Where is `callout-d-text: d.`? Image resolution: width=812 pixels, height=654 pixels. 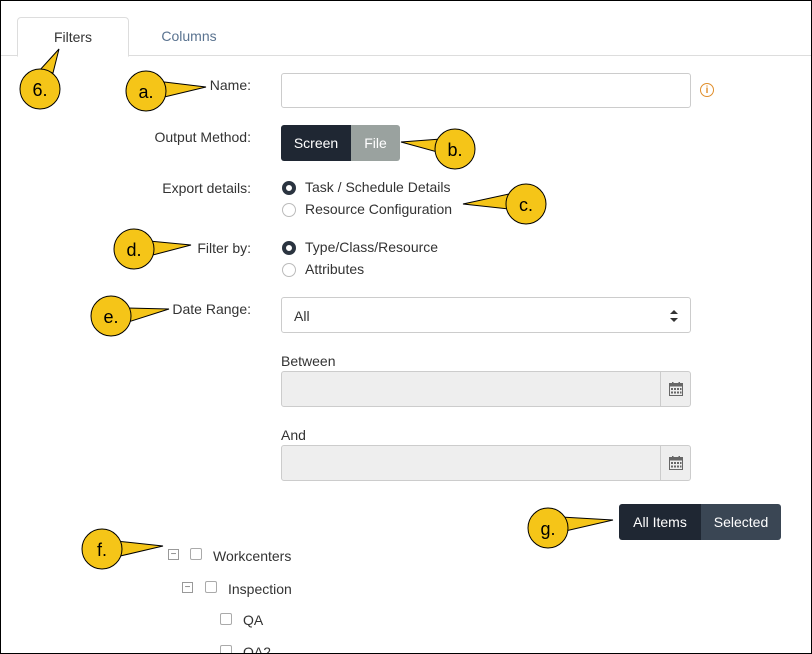
callout-d-text: d. is located at coordinates (133, 250).